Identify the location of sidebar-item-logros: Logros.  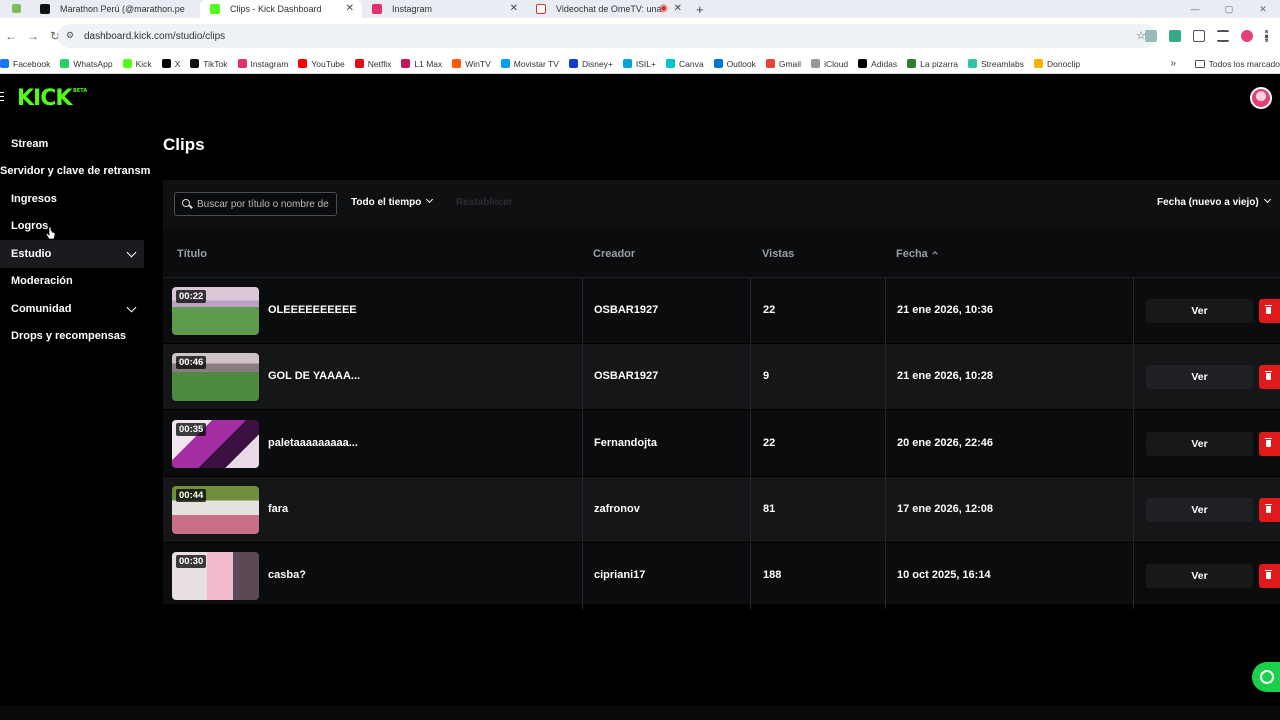
(75, 227).